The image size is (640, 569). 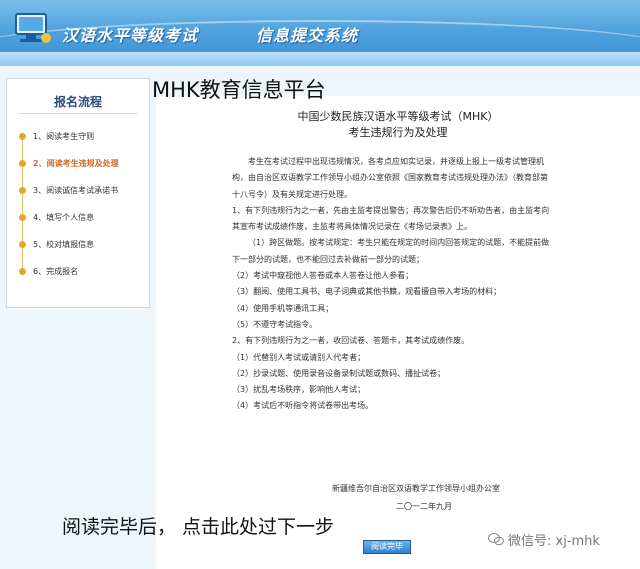 What do you see at coordinates (239, 90) in the screenshot?
I see `platform-watermark: MHK教育信息平台` at bounding box center [239, 90].